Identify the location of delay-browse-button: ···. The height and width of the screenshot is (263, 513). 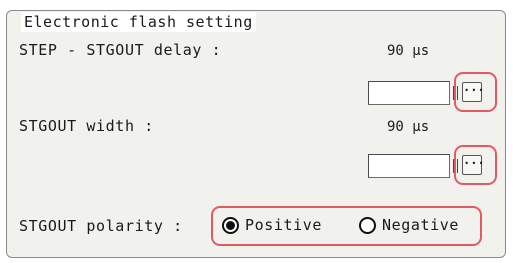
(473, 92).